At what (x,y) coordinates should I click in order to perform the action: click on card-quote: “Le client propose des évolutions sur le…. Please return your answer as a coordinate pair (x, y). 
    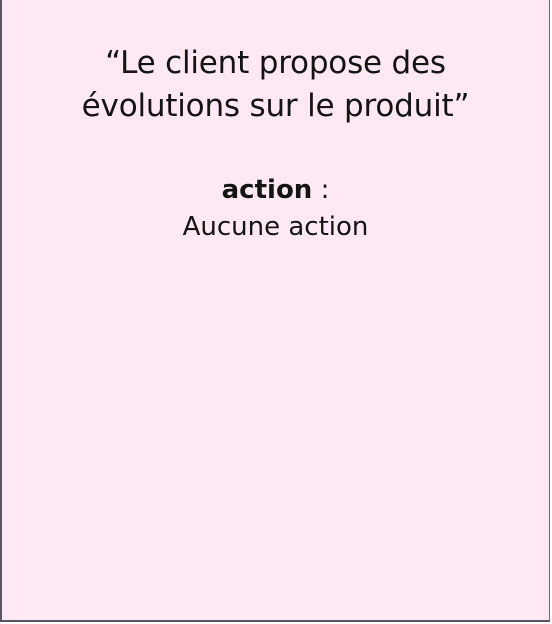
    Looking at the image, I should click on (275, 85).